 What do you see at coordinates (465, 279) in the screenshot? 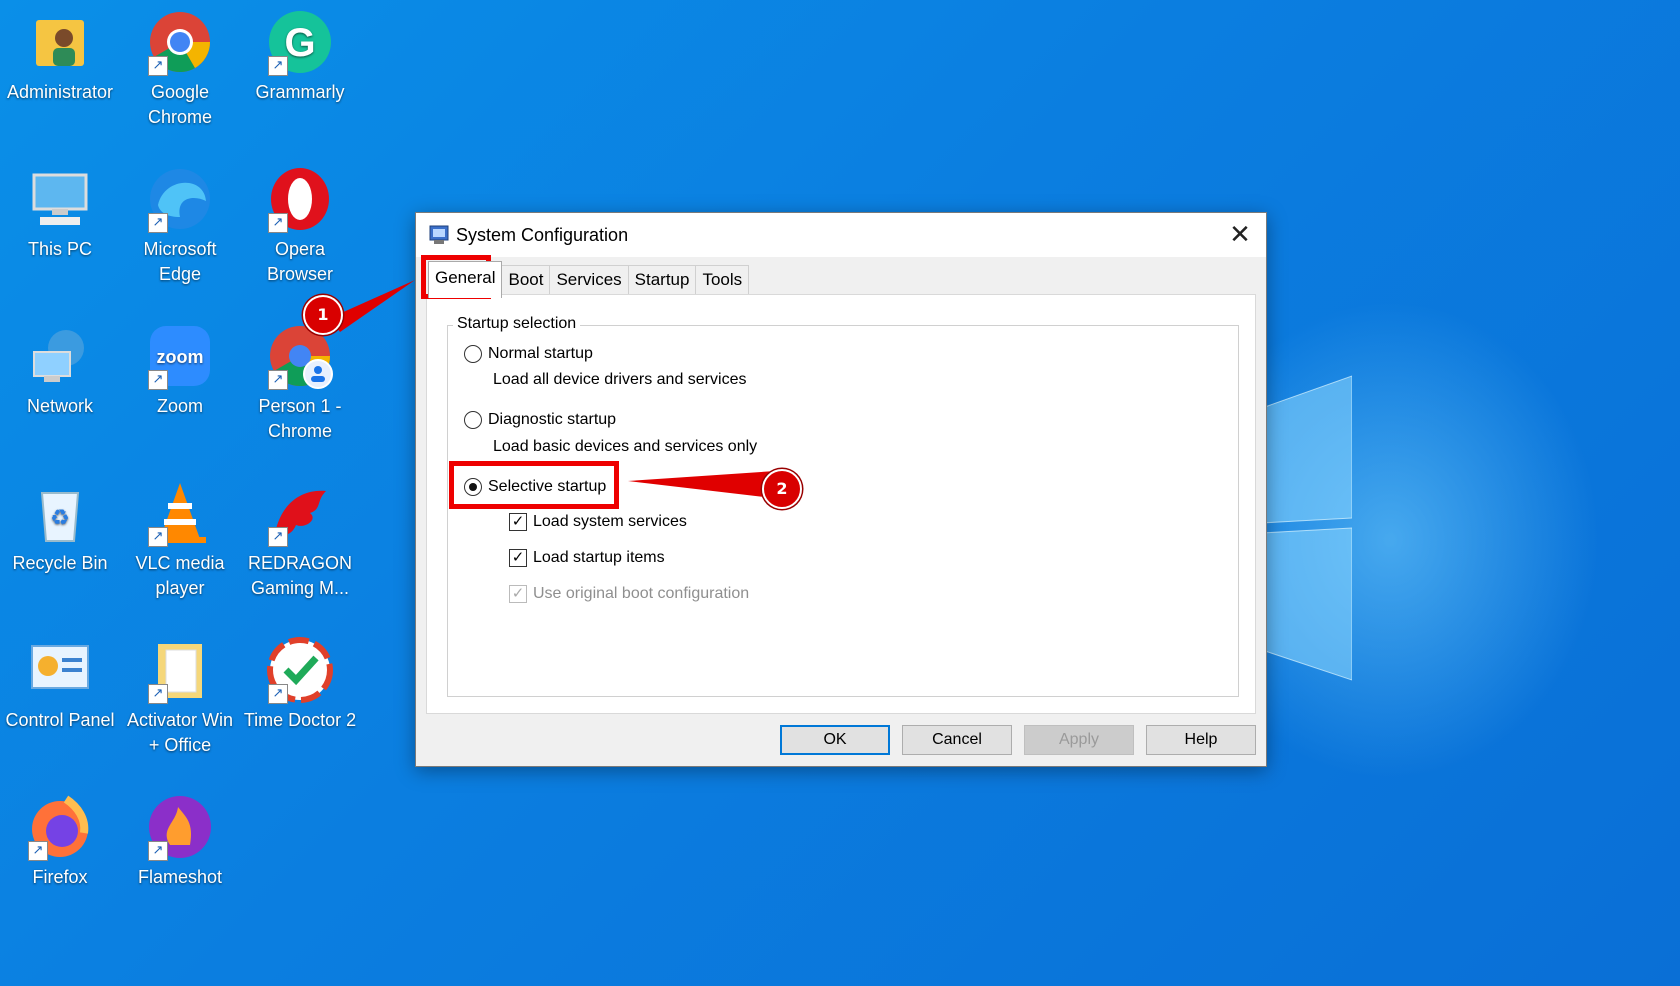
I see `tab-general: General` at bounding box center [465, 279].